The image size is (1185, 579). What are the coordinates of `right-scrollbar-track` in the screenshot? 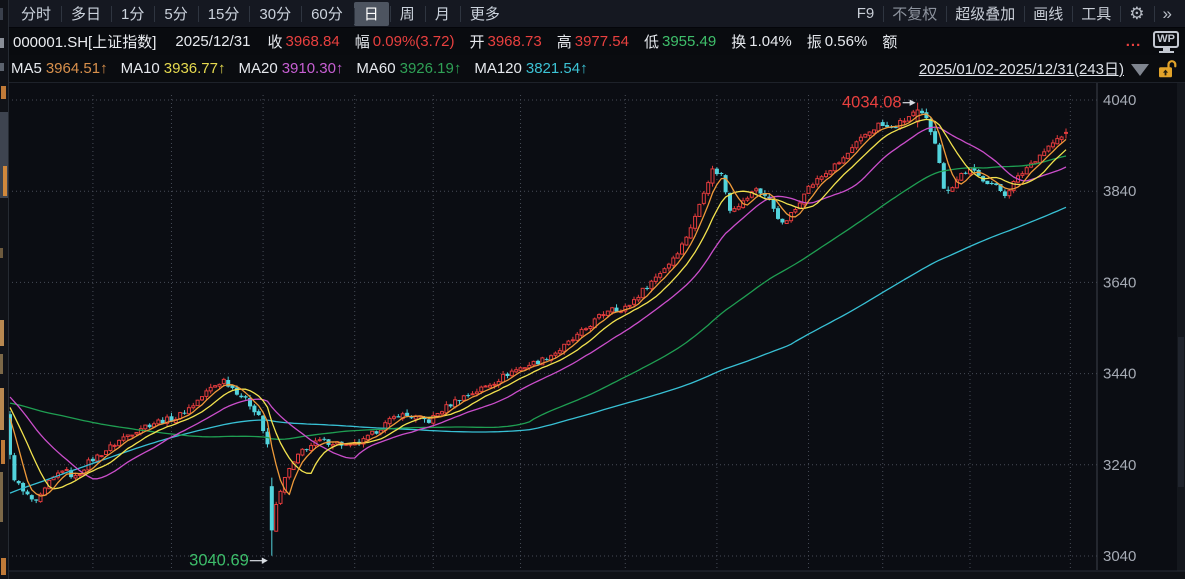 It's located at (1181, 331).